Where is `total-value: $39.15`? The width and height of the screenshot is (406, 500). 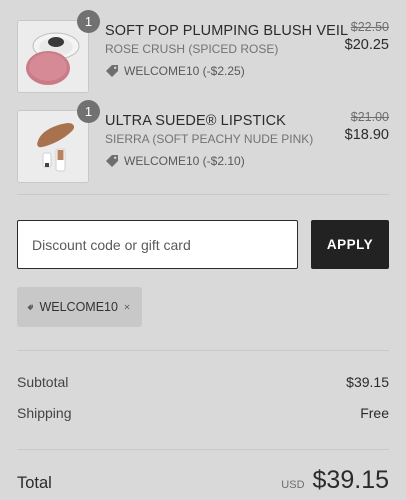
total-value: $39.15 is located at coordinates (350, 480).